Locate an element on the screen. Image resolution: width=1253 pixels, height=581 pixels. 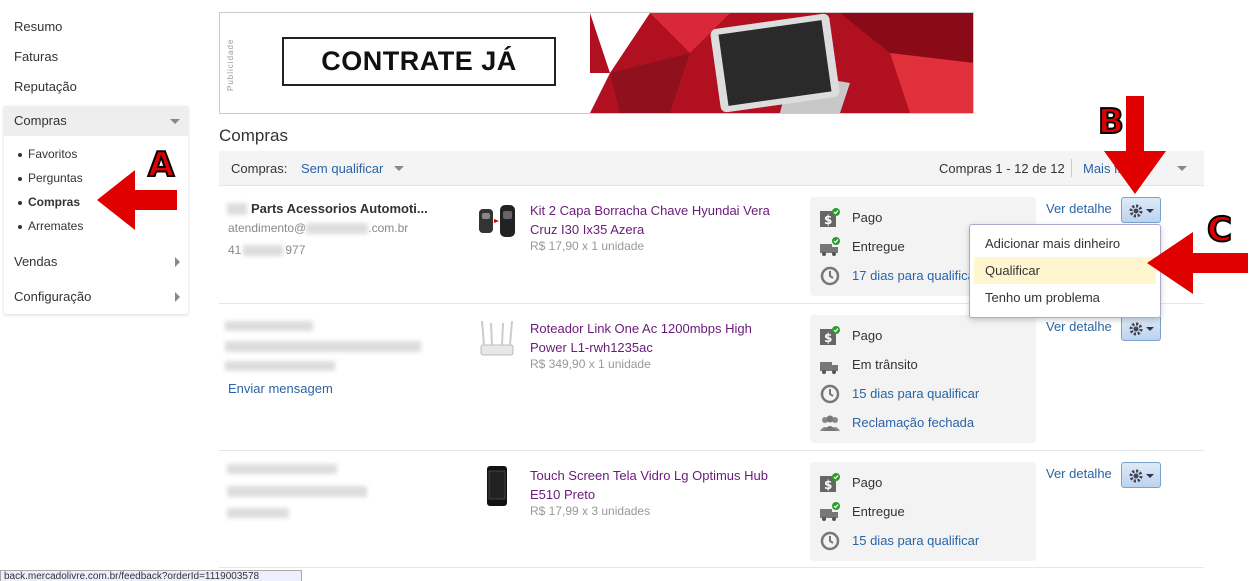
menu-item-problem: Tenho um problema is located at coordinates (1065, 297).